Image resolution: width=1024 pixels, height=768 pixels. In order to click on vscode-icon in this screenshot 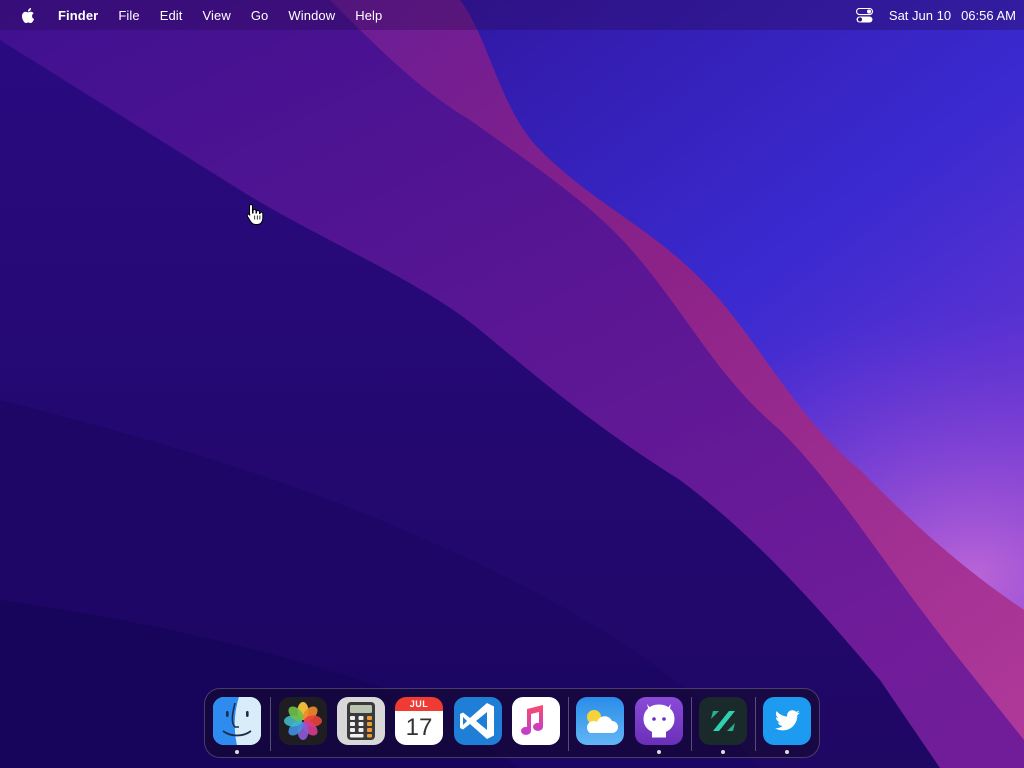, I will do `click(478, 721)`.